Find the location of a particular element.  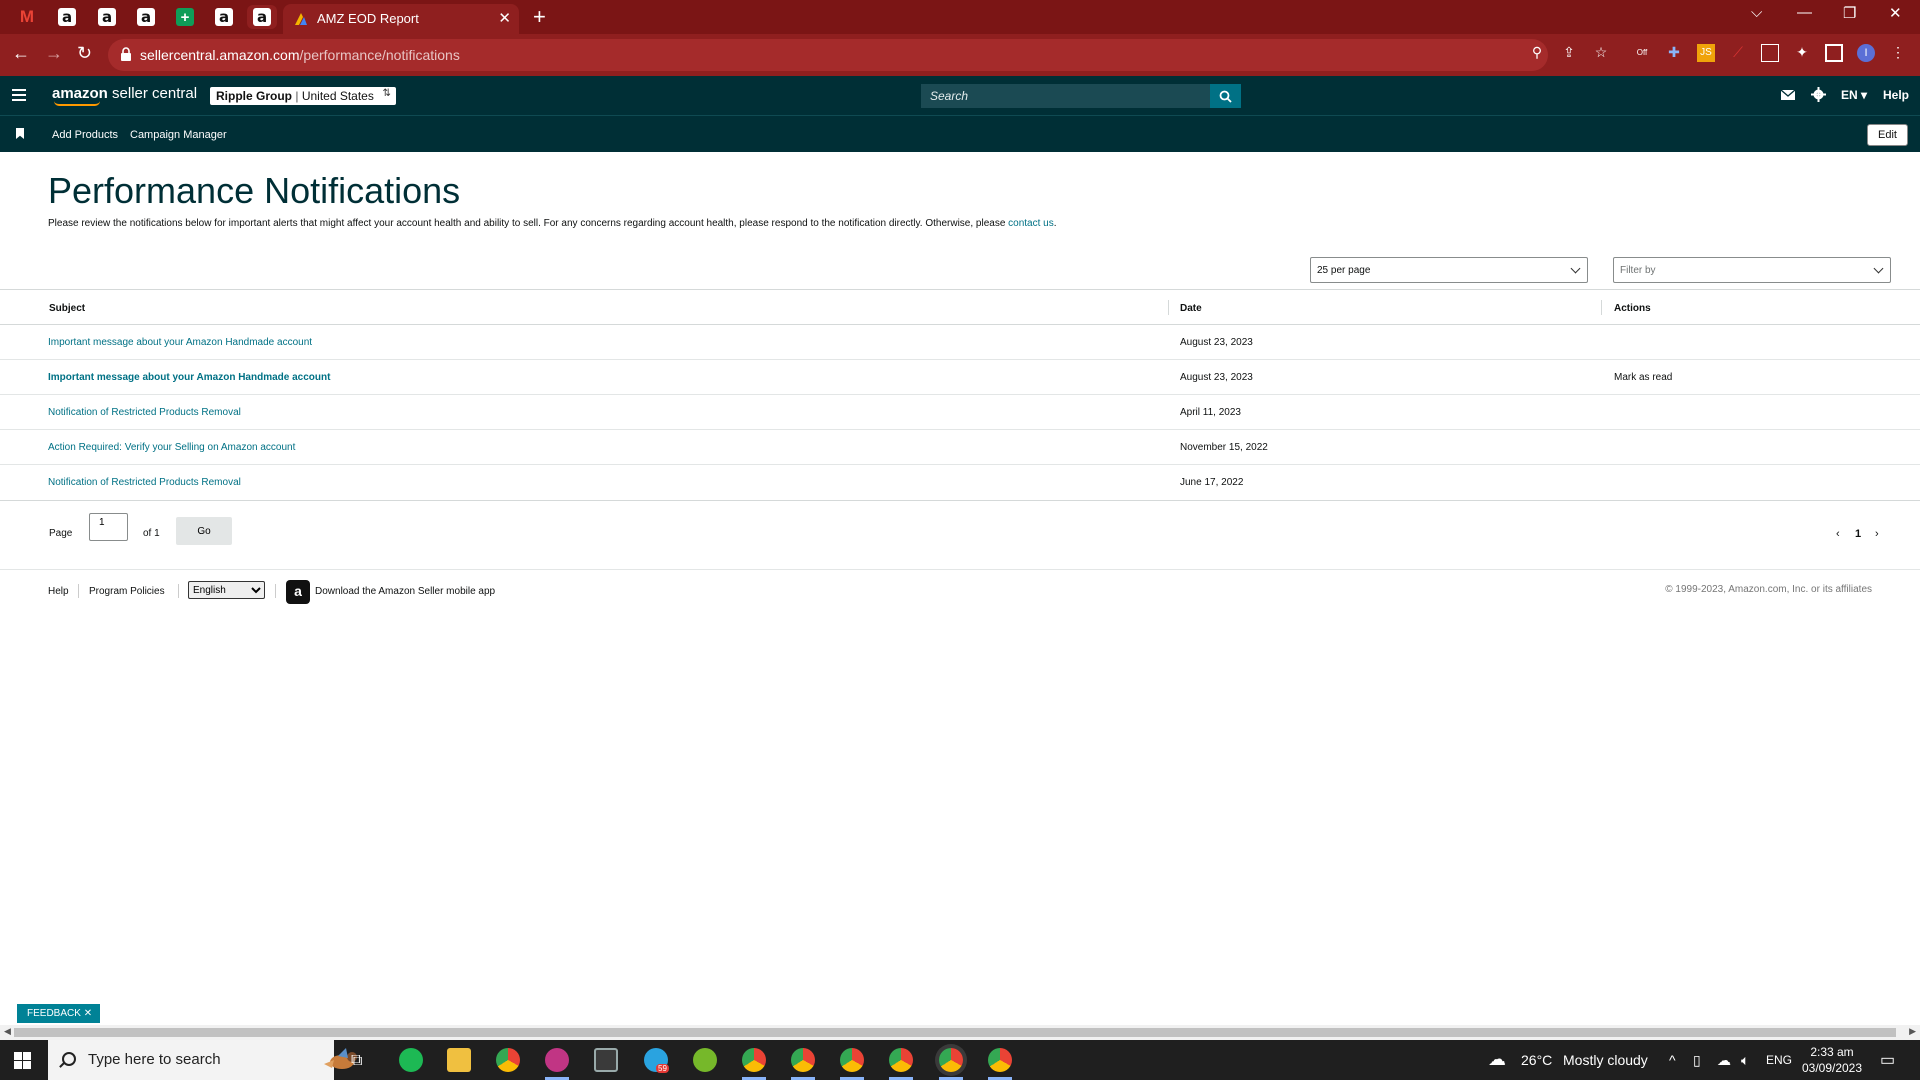

go-button: Go is located at coordinates (204, 531).